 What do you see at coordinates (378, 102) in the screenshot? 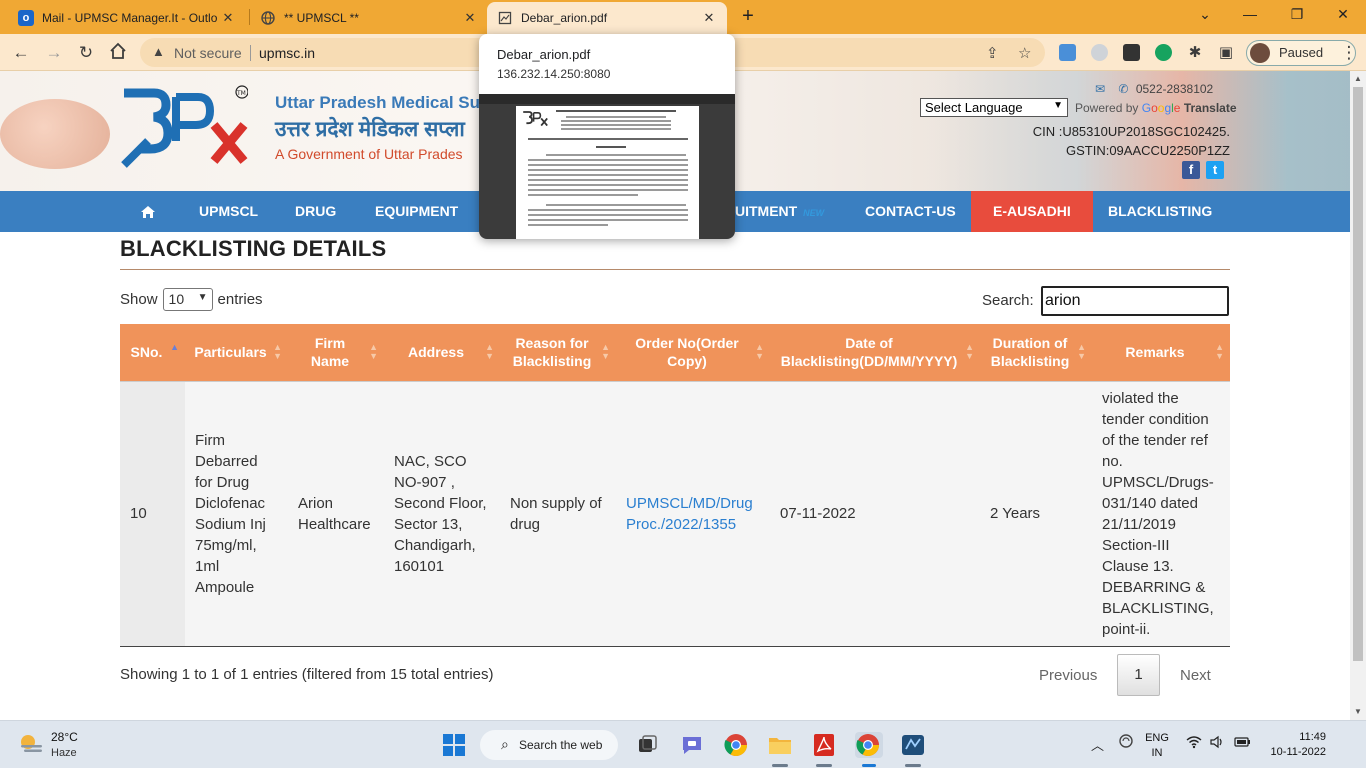
I see `site-title: Uttar Pradesh Medical Su` at bounding box center [378, 102].